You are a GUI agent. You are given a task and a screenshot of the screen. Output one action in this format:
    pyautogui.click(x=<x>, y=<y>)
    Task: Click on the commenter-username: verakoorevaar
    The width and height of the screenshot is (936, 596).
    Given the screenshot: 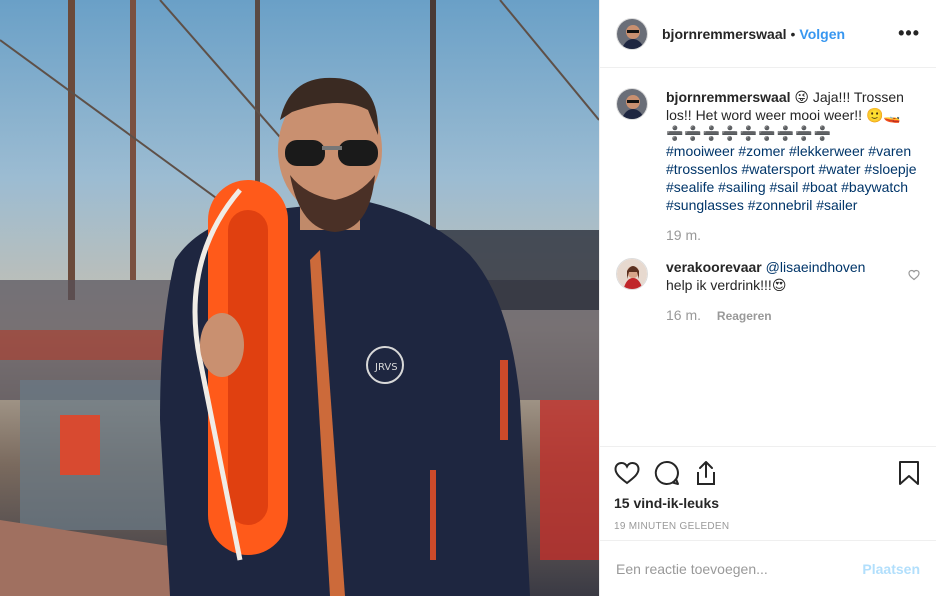 What is the action you would take?
    pyautogui.click(x=714, y=267)
    